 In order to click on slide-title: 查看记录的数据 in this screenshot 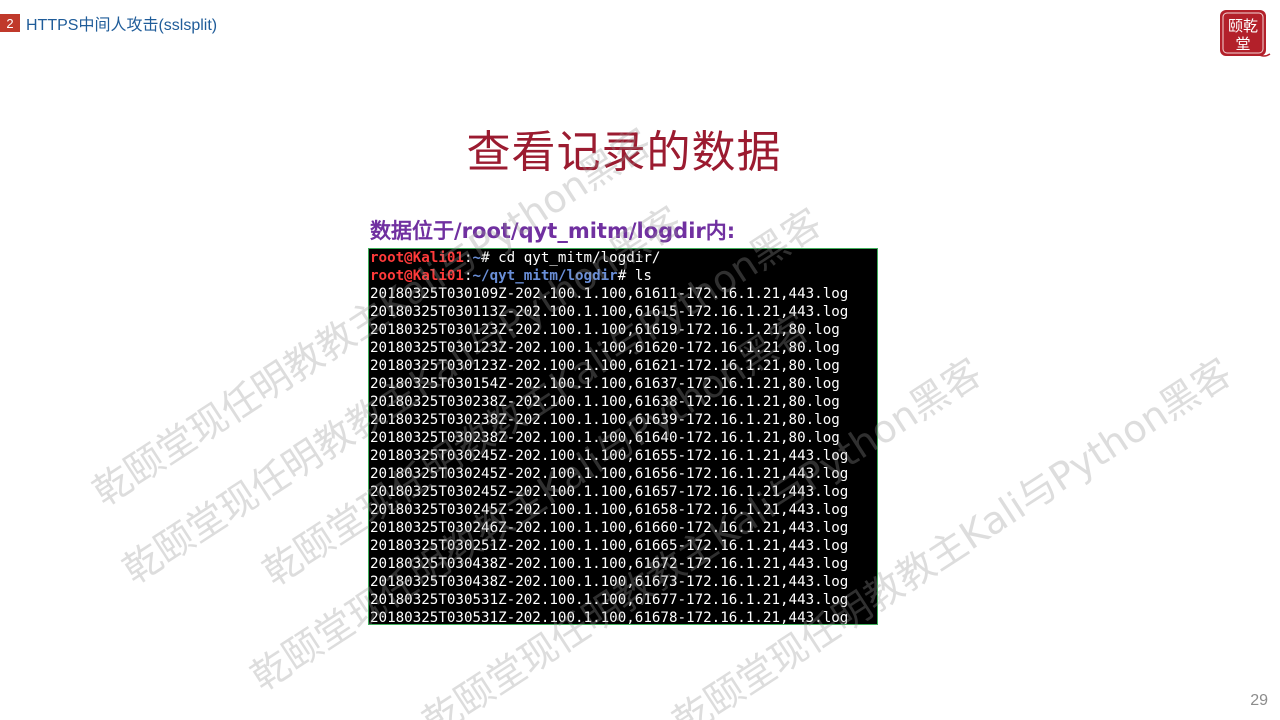, I will do `click(624, 152)`.